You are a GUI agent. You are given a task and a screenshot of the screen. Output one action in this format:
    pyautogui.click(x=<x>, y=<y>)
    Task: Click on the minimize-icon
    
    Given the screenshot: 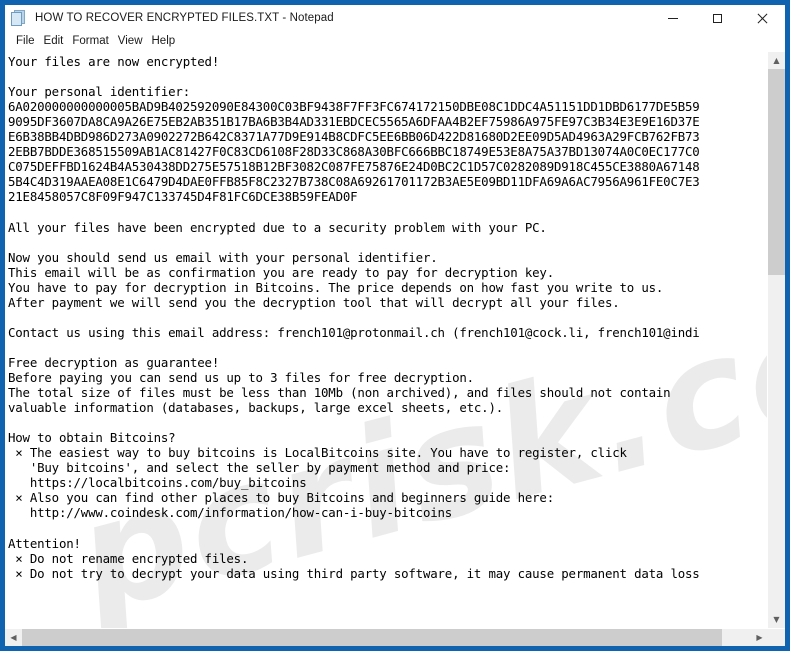 What is the action you would take?
    pyautogui.click(x=672, y=18)
    